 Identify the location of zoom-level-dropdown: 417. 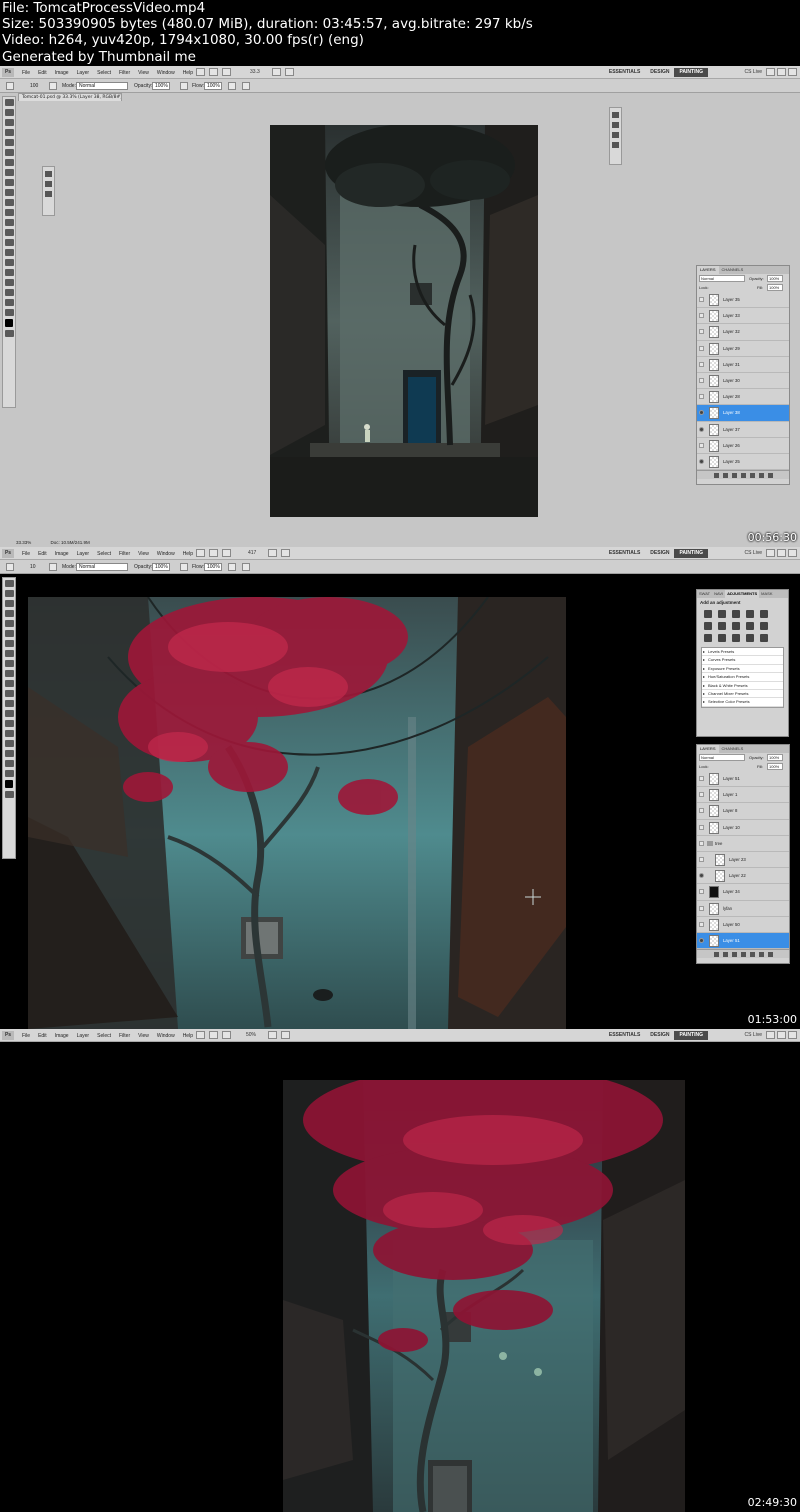
(252, 553).